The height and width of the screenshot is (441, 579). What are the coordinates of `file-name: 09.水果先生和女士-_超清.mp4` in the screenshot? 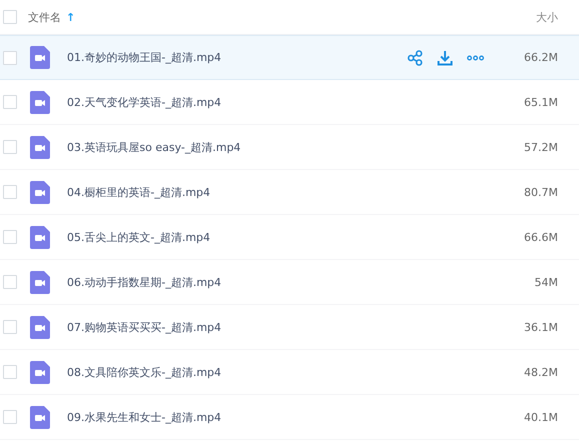 It's located at (295, 417).